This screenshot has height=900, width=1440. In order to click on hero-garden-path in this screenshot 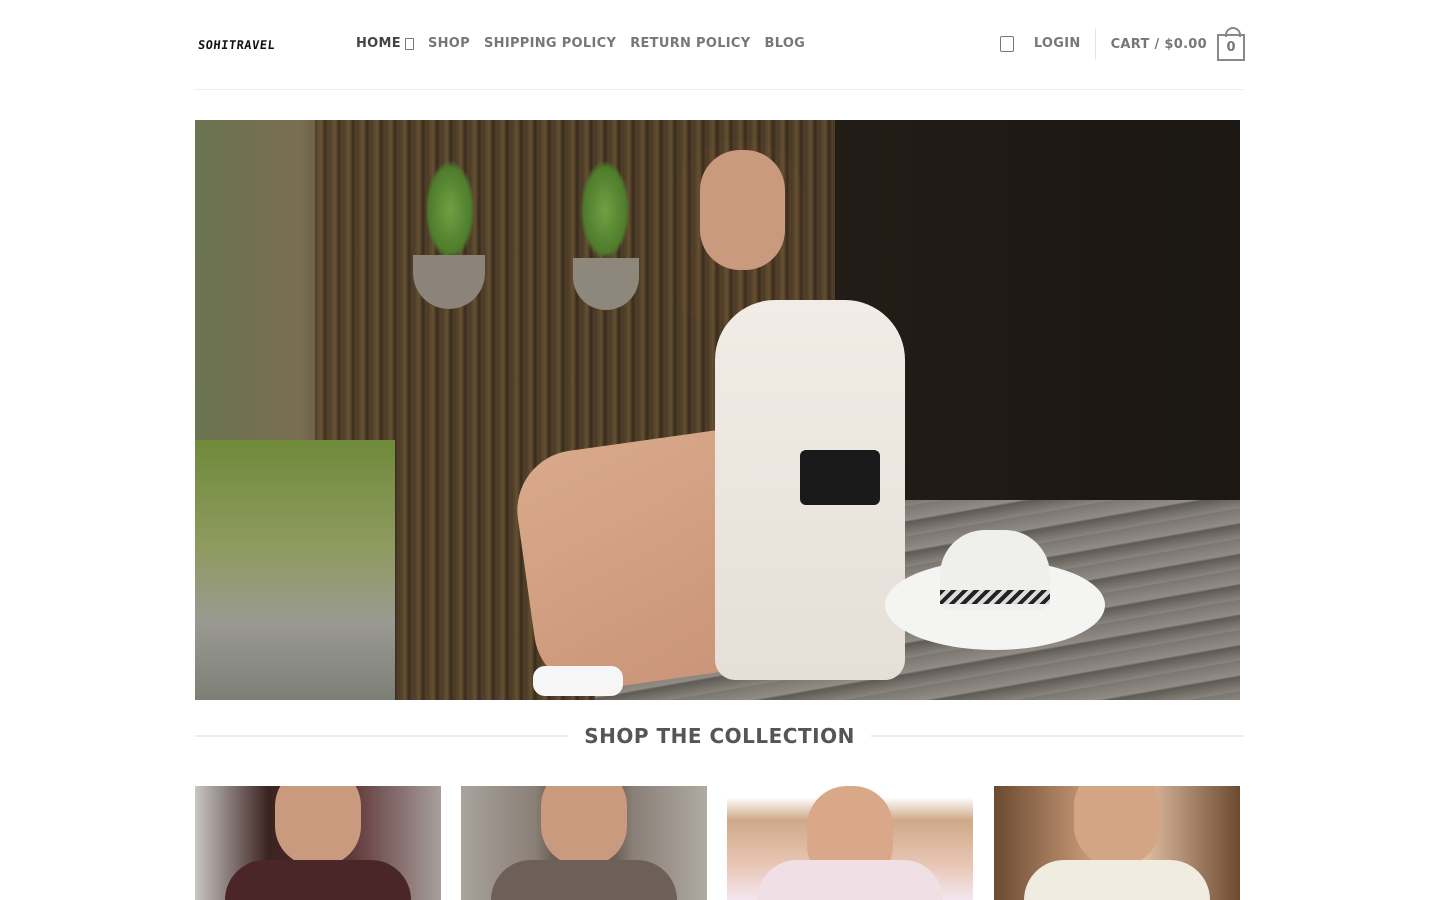, I will do `click(295, 570)`.